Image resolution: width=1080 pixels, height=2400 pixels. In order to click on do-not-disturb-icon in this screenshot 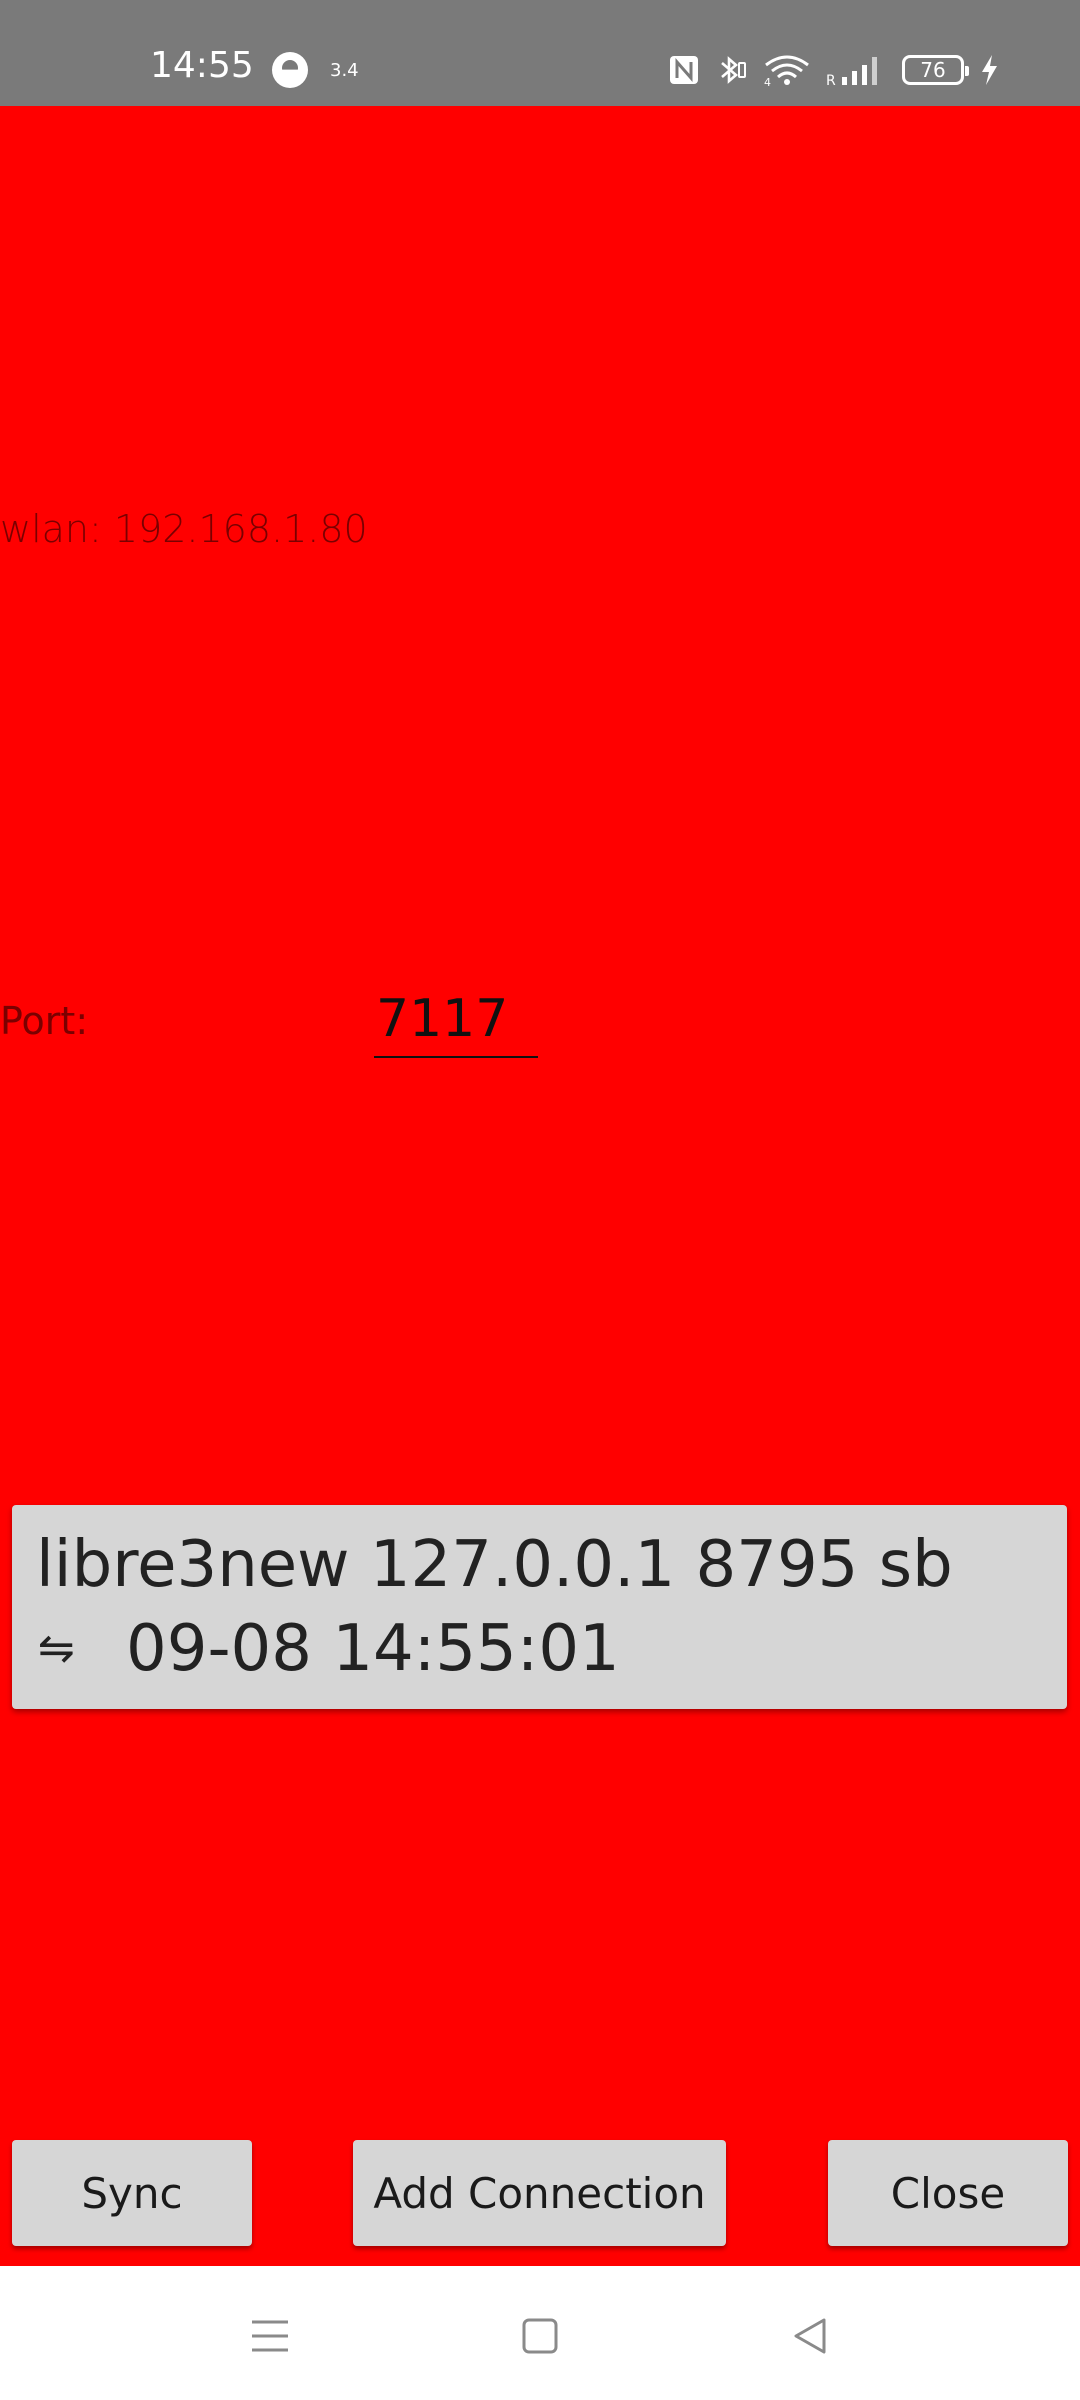, I will do `click(290, 70)`.